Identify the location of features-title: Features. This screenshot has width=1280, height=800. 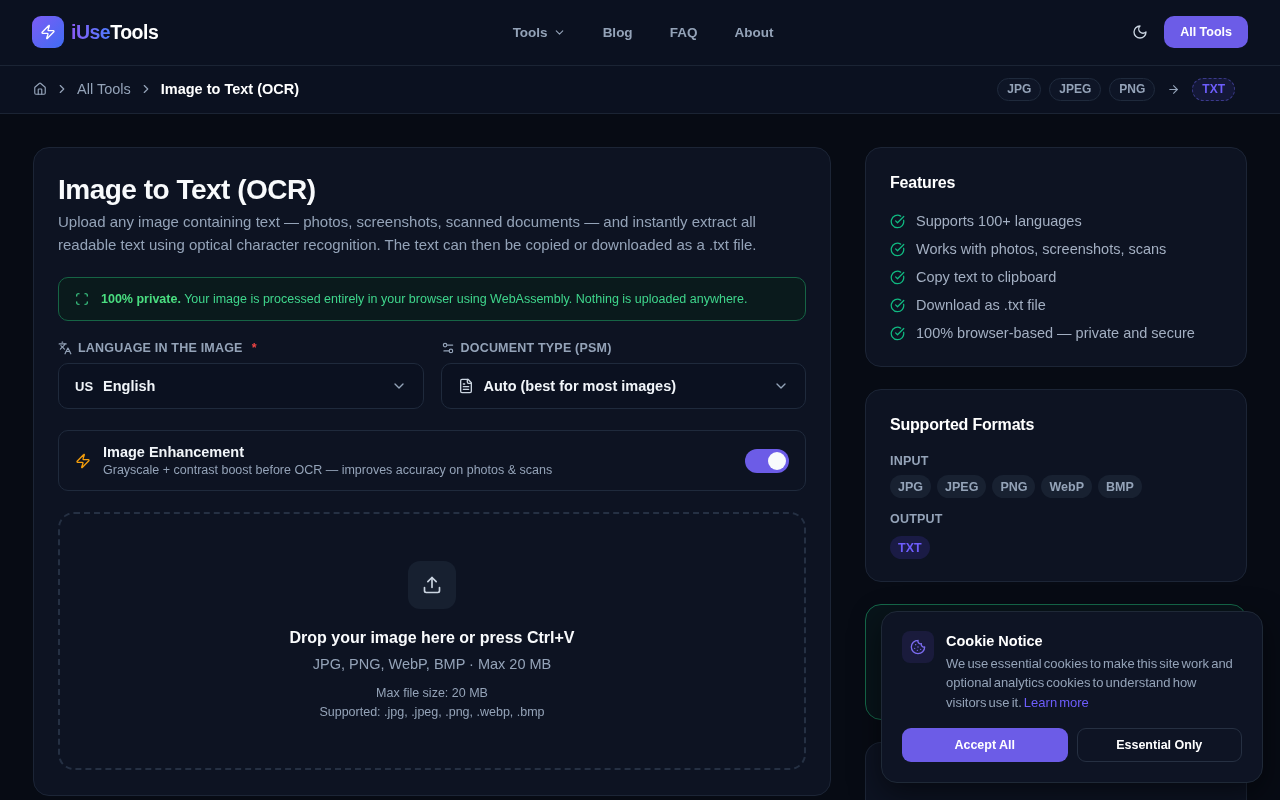
(923, 183).